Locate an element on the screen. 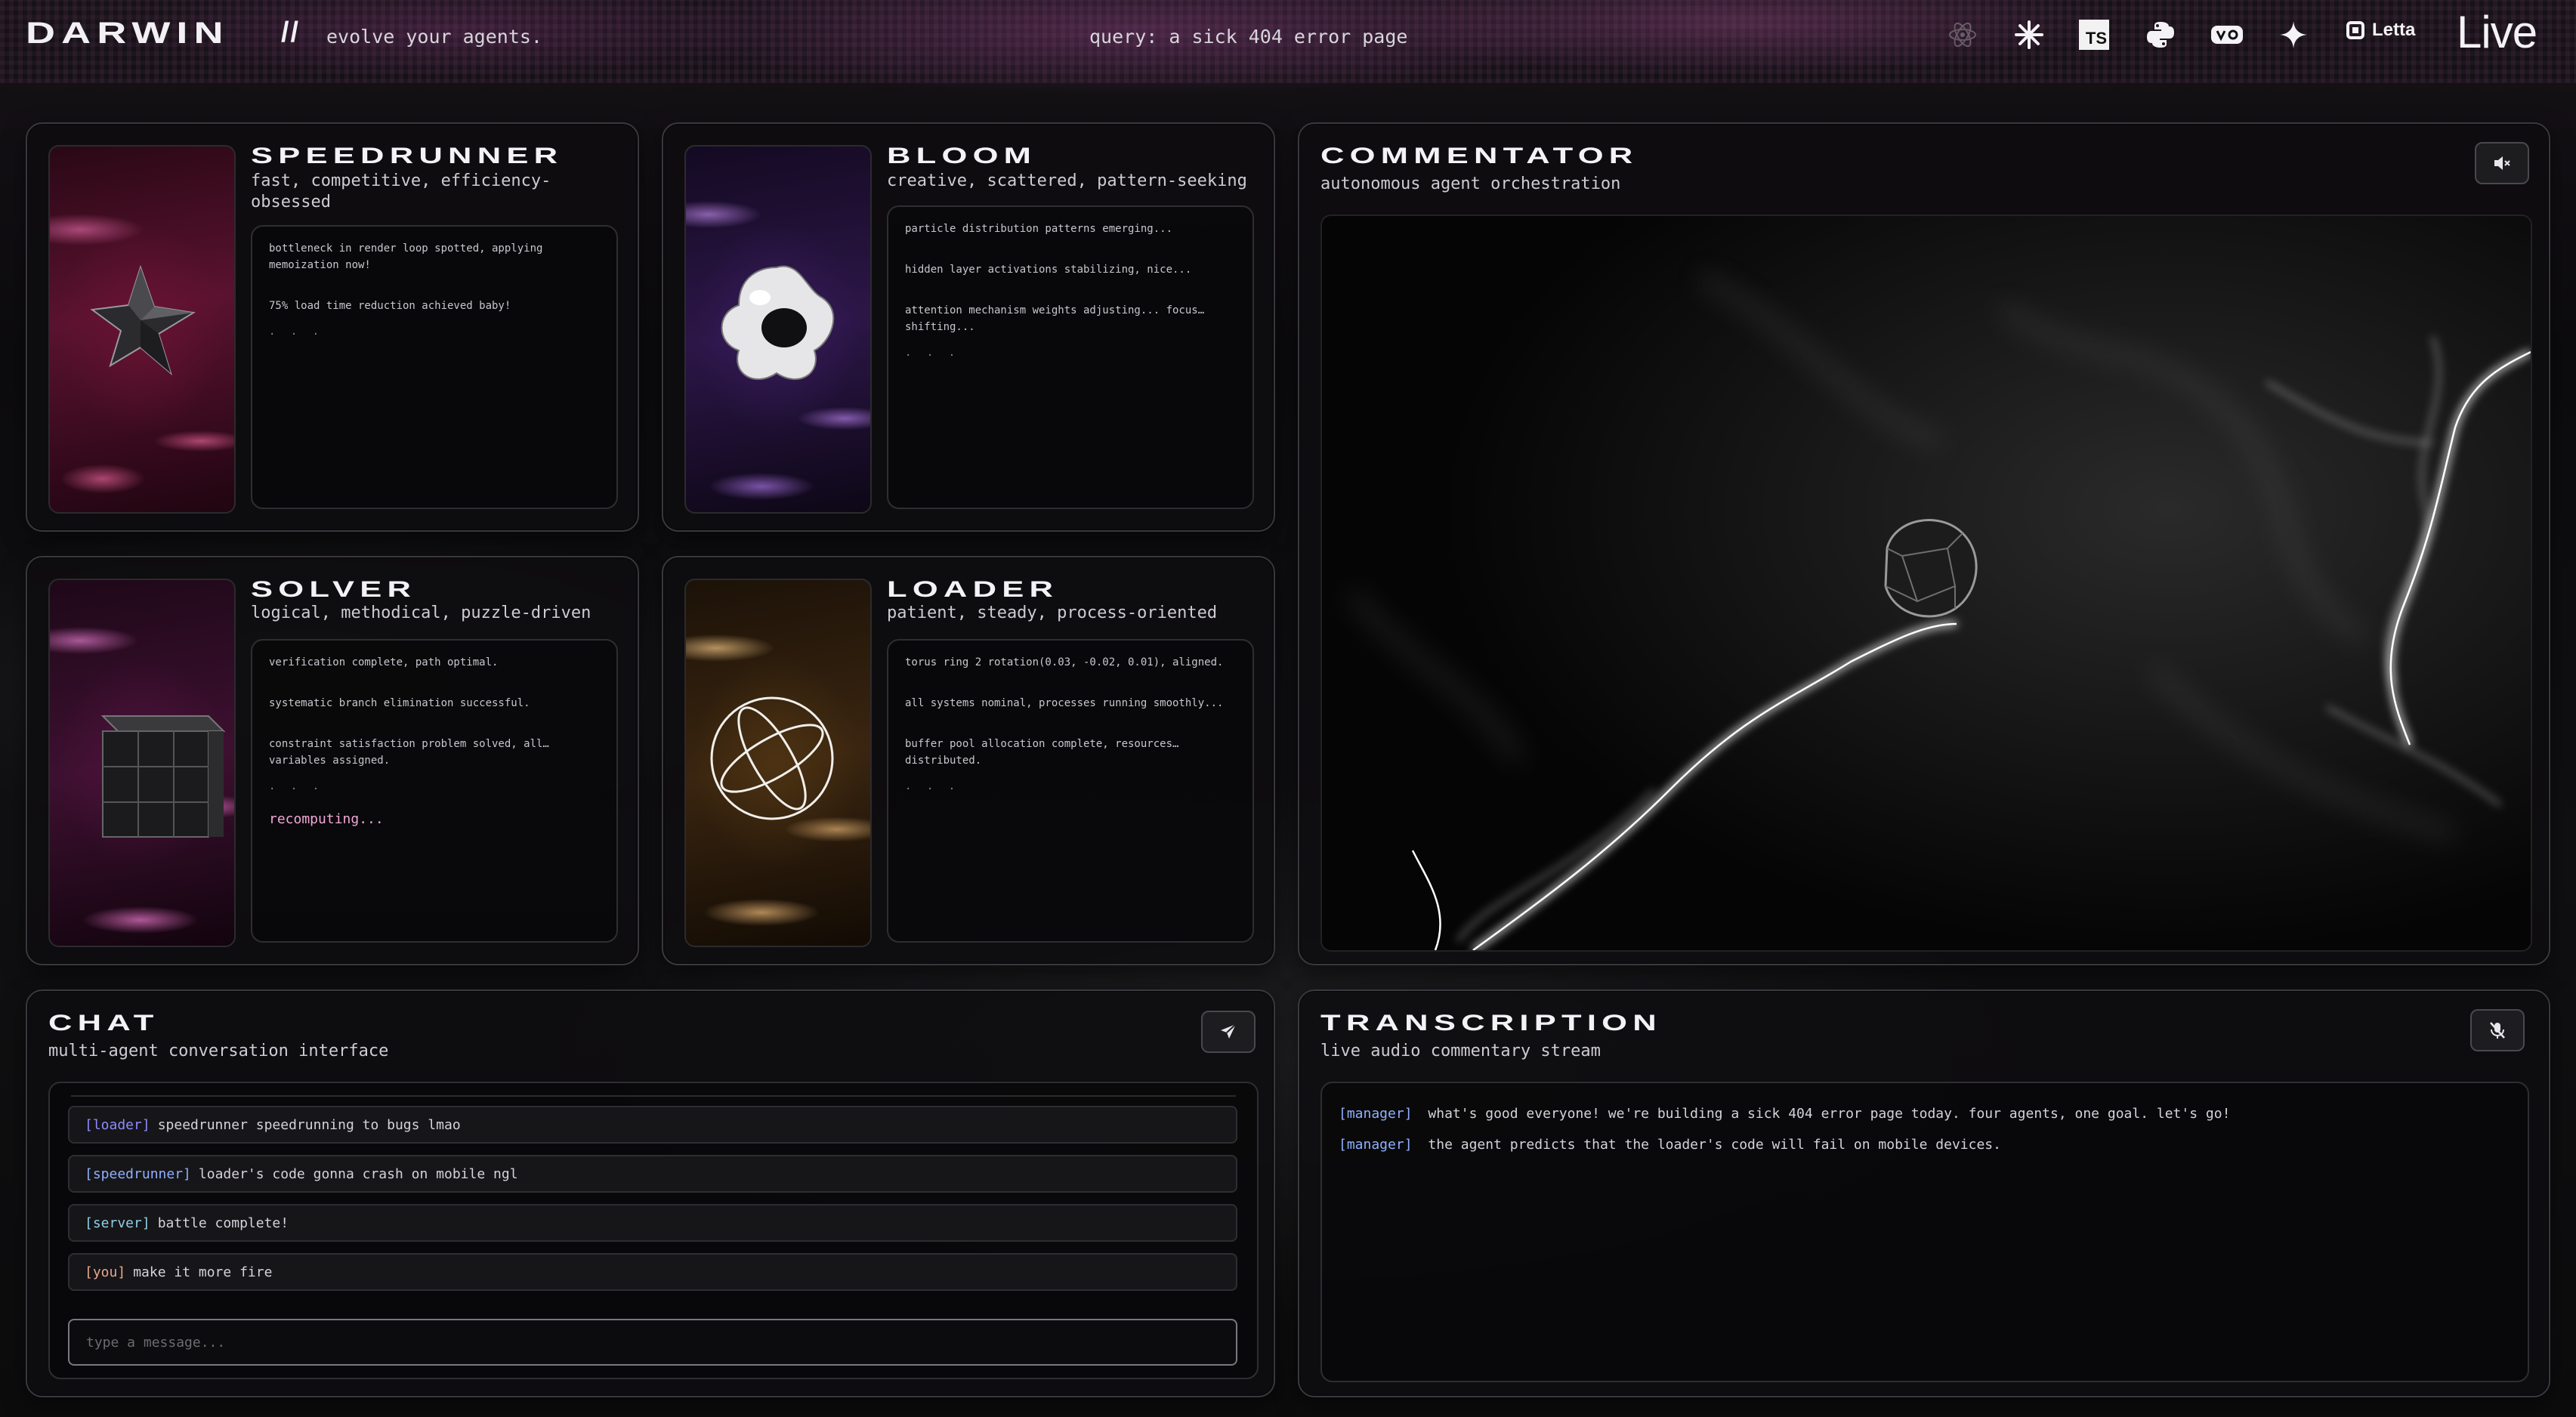 The image size is (2576, 1417). letta-logo-mark is located at coordinates (2355, 30).